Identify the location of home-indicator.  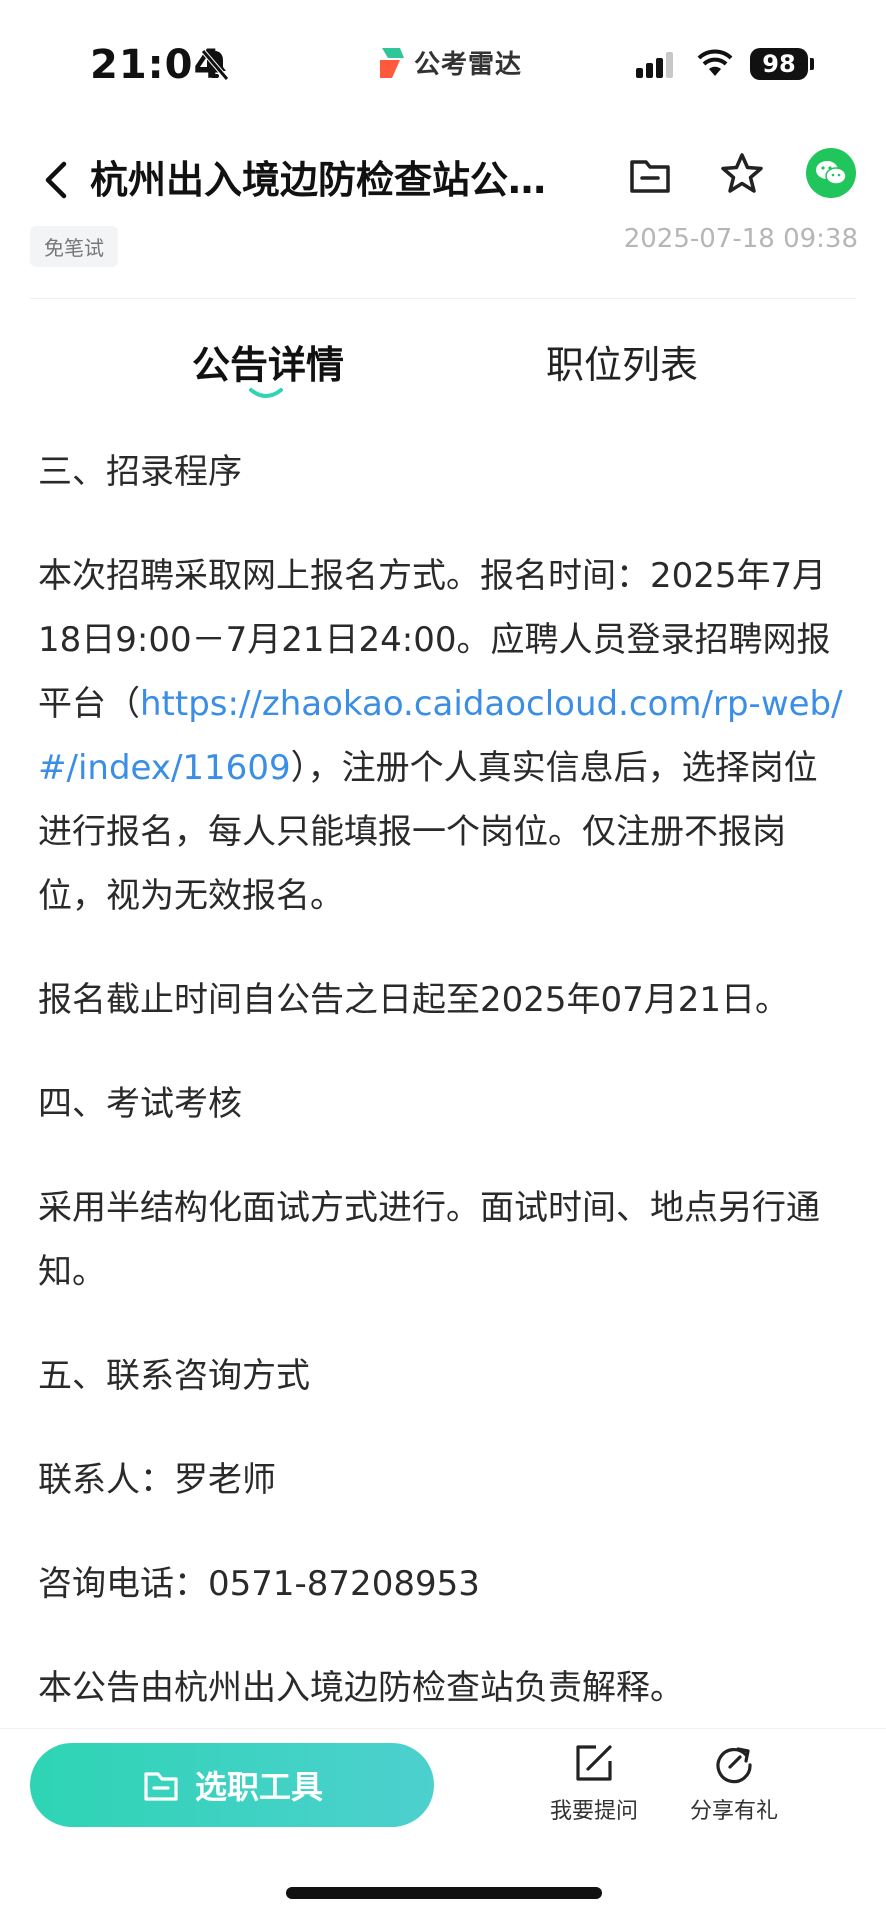
(444, 1893).